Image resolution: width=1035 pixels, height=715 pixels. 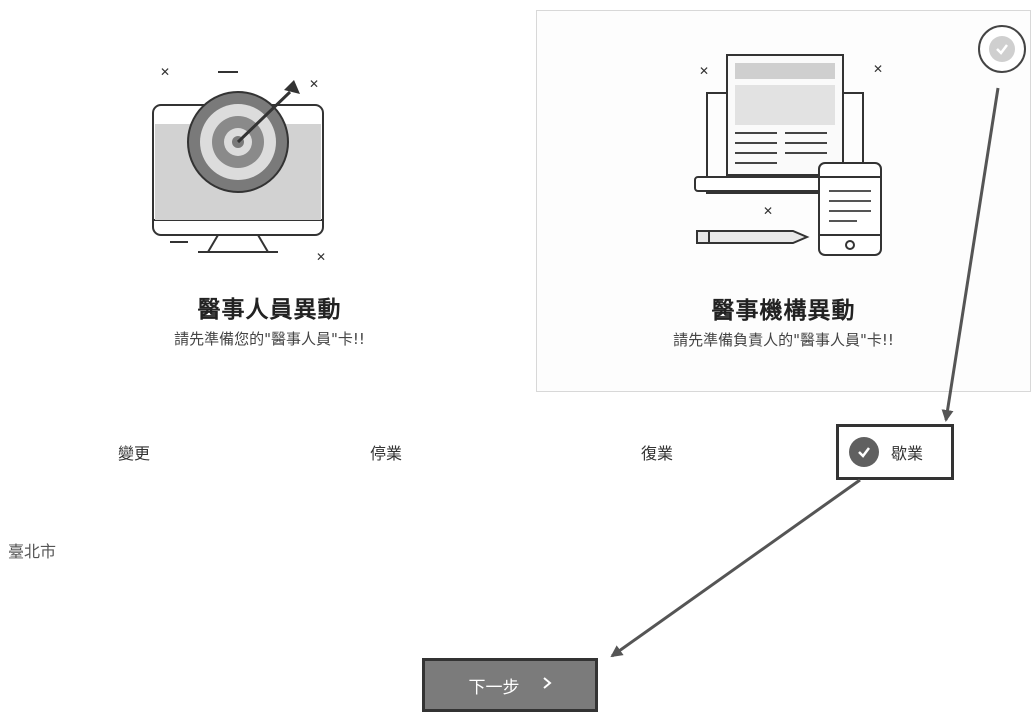 I want to click on card-title: 醫事機構異動, so click(x=783, y=311).